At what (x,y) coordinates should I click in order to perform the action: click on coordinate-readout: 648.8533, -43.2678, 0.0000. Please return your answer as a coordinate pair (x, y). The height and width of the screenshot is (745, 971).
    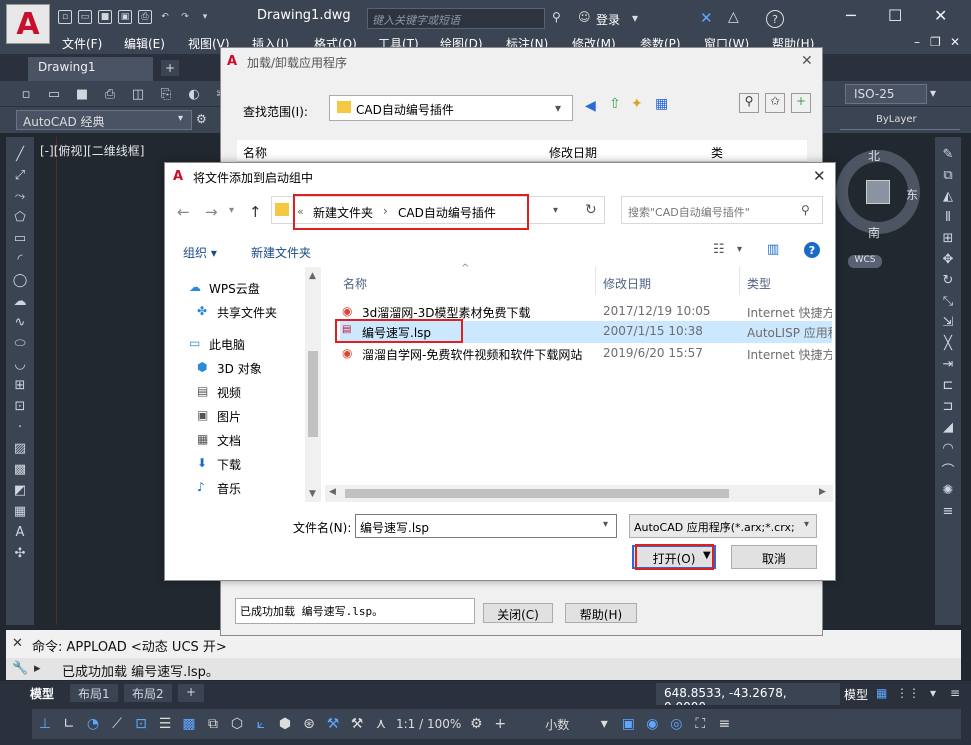
    Looking at the image, I should click on (748, 698).